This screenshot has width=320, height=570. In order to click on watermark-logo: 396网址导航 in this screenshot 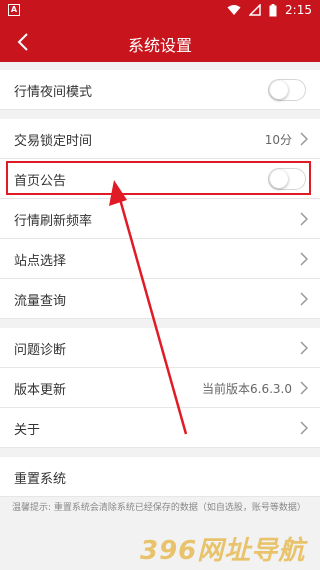, I will do `click(223, 551)`.